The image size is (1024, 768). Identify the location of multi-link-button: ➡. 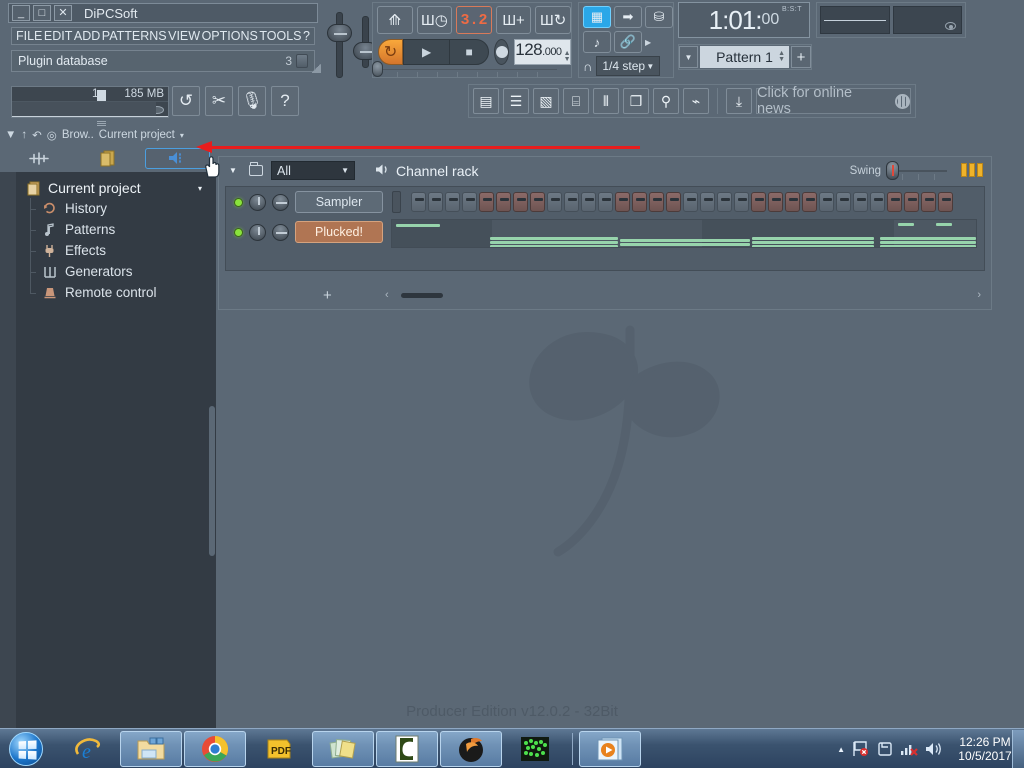
(628, 17).